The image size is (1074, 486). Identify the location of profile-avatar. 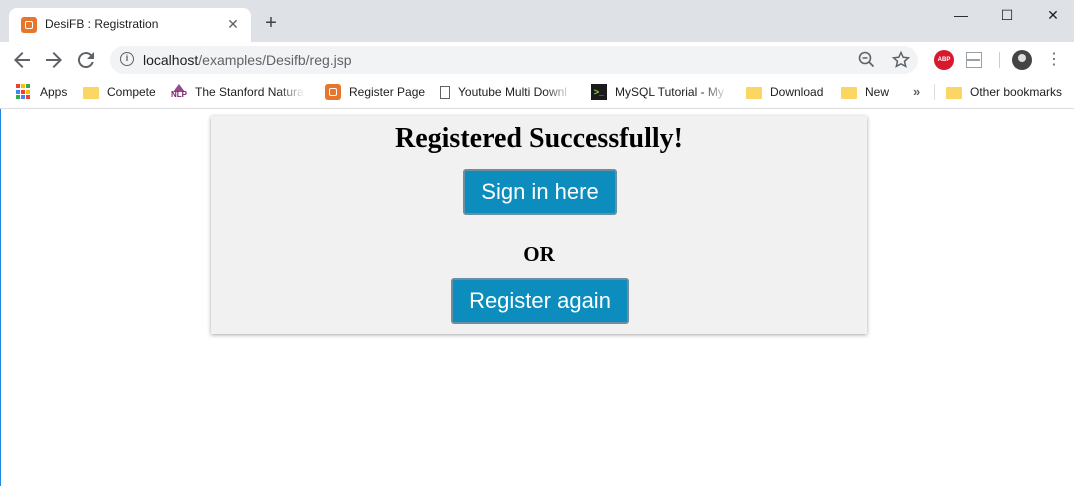
(1022, 60).